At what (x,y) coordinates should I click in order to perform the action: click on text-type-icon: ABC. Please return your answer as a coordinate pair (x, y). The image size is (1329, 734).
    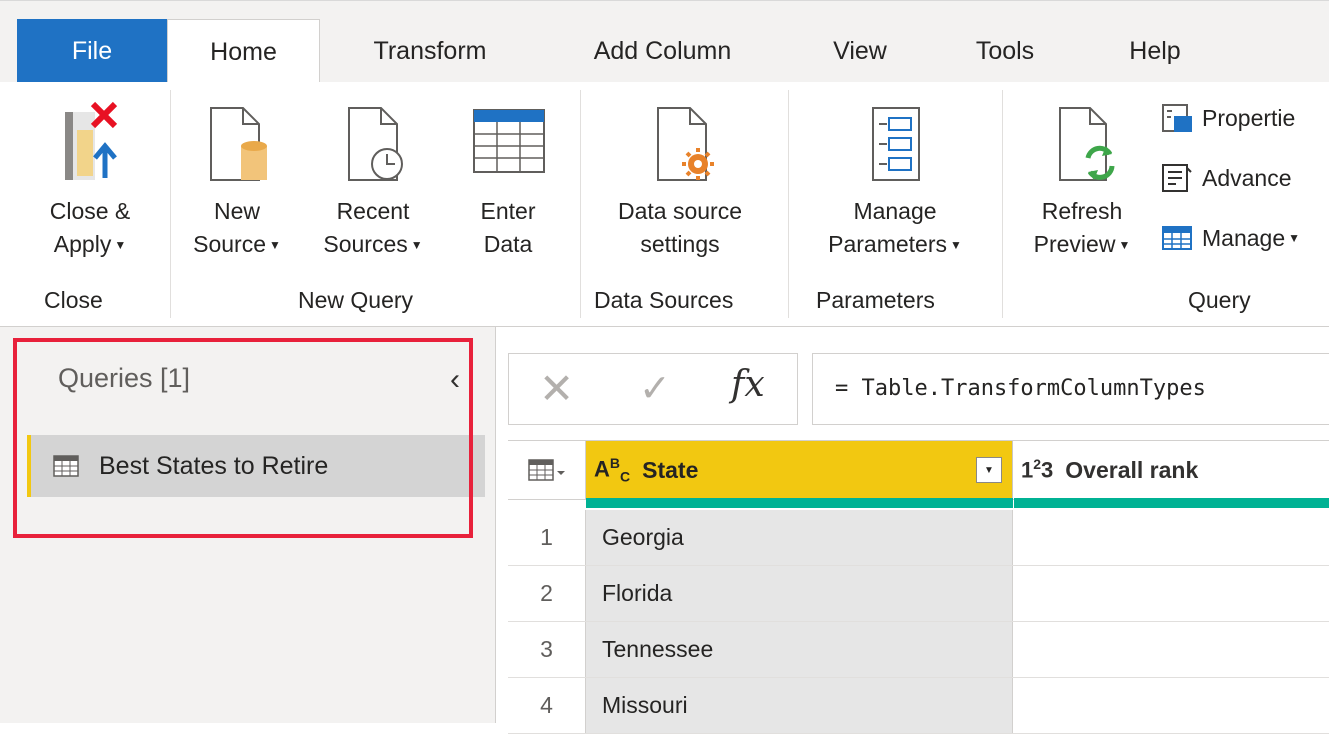
    Looking at the image, I should click on (612, 470).